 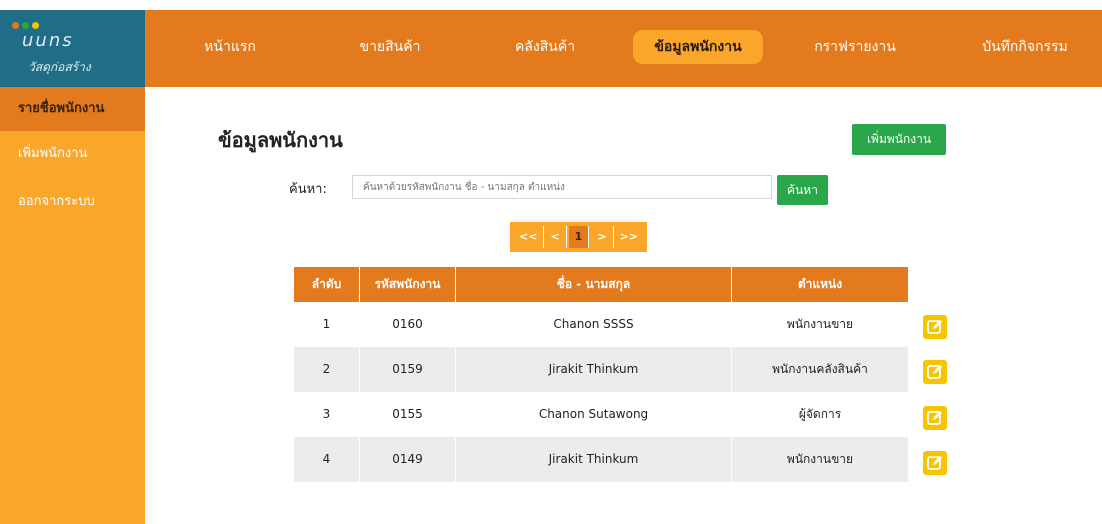 I want to click on cell-name: Chanon Sutawong, so click(x=594, y=414).